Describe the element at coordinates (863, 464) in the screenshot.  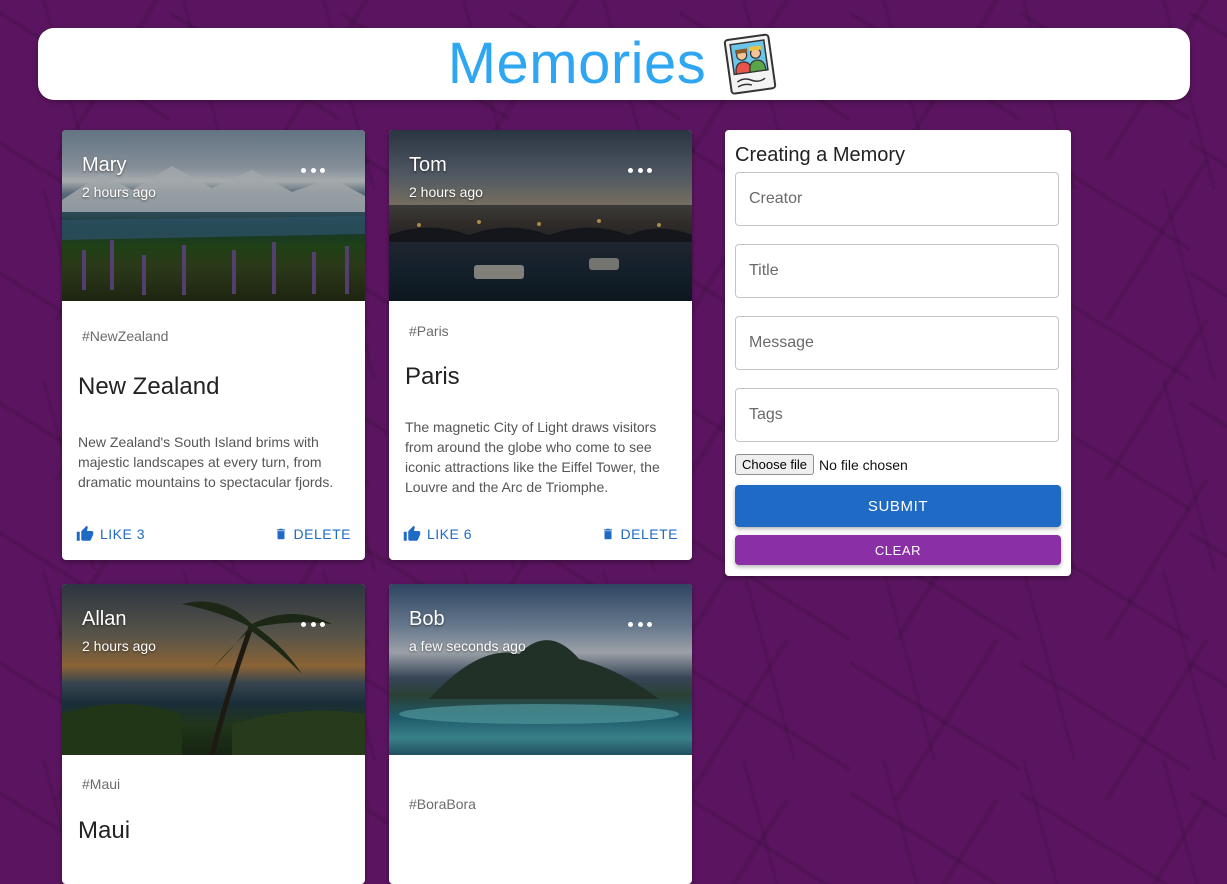
I see `file-status: No file chosen` at that location.